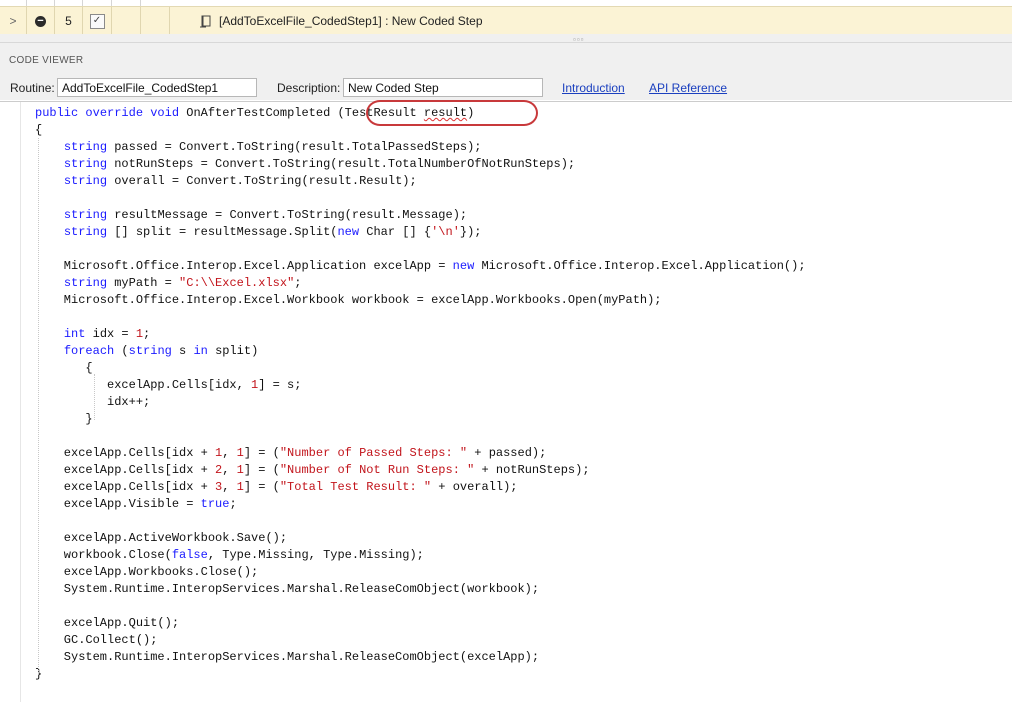  Describe the element at coordinates (443, 87) in the screenshot. I see `description-field: New Coded Step` at that location.